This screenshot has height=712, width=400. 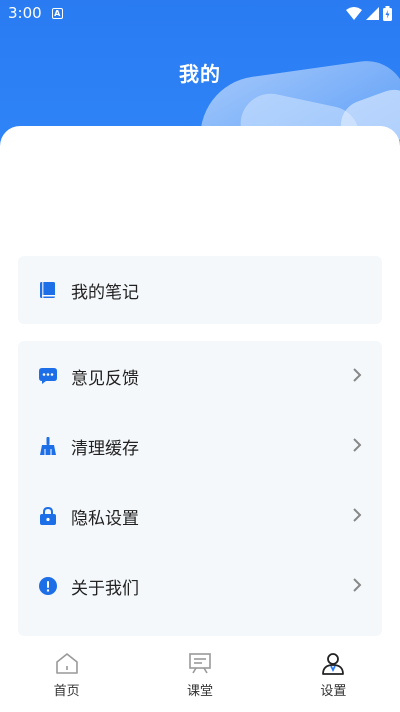 I want to click on menu-item-label: 隐私设置, so click(x=105, y=518).